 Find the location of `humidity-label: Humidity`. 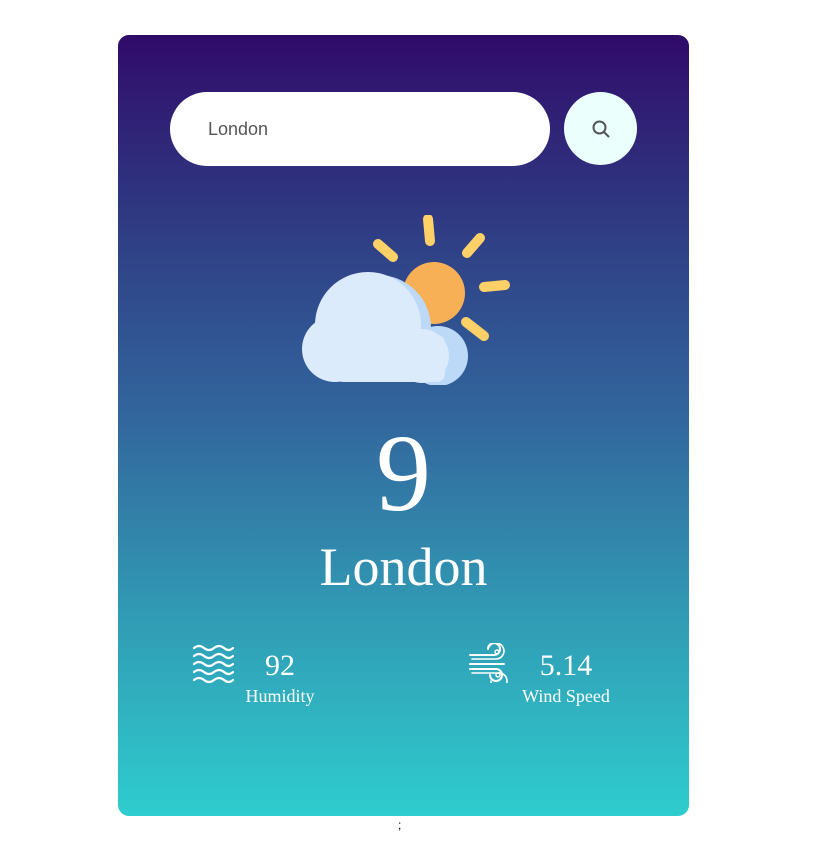

humidity-label: Humidity is located at coordinates (280, 696).